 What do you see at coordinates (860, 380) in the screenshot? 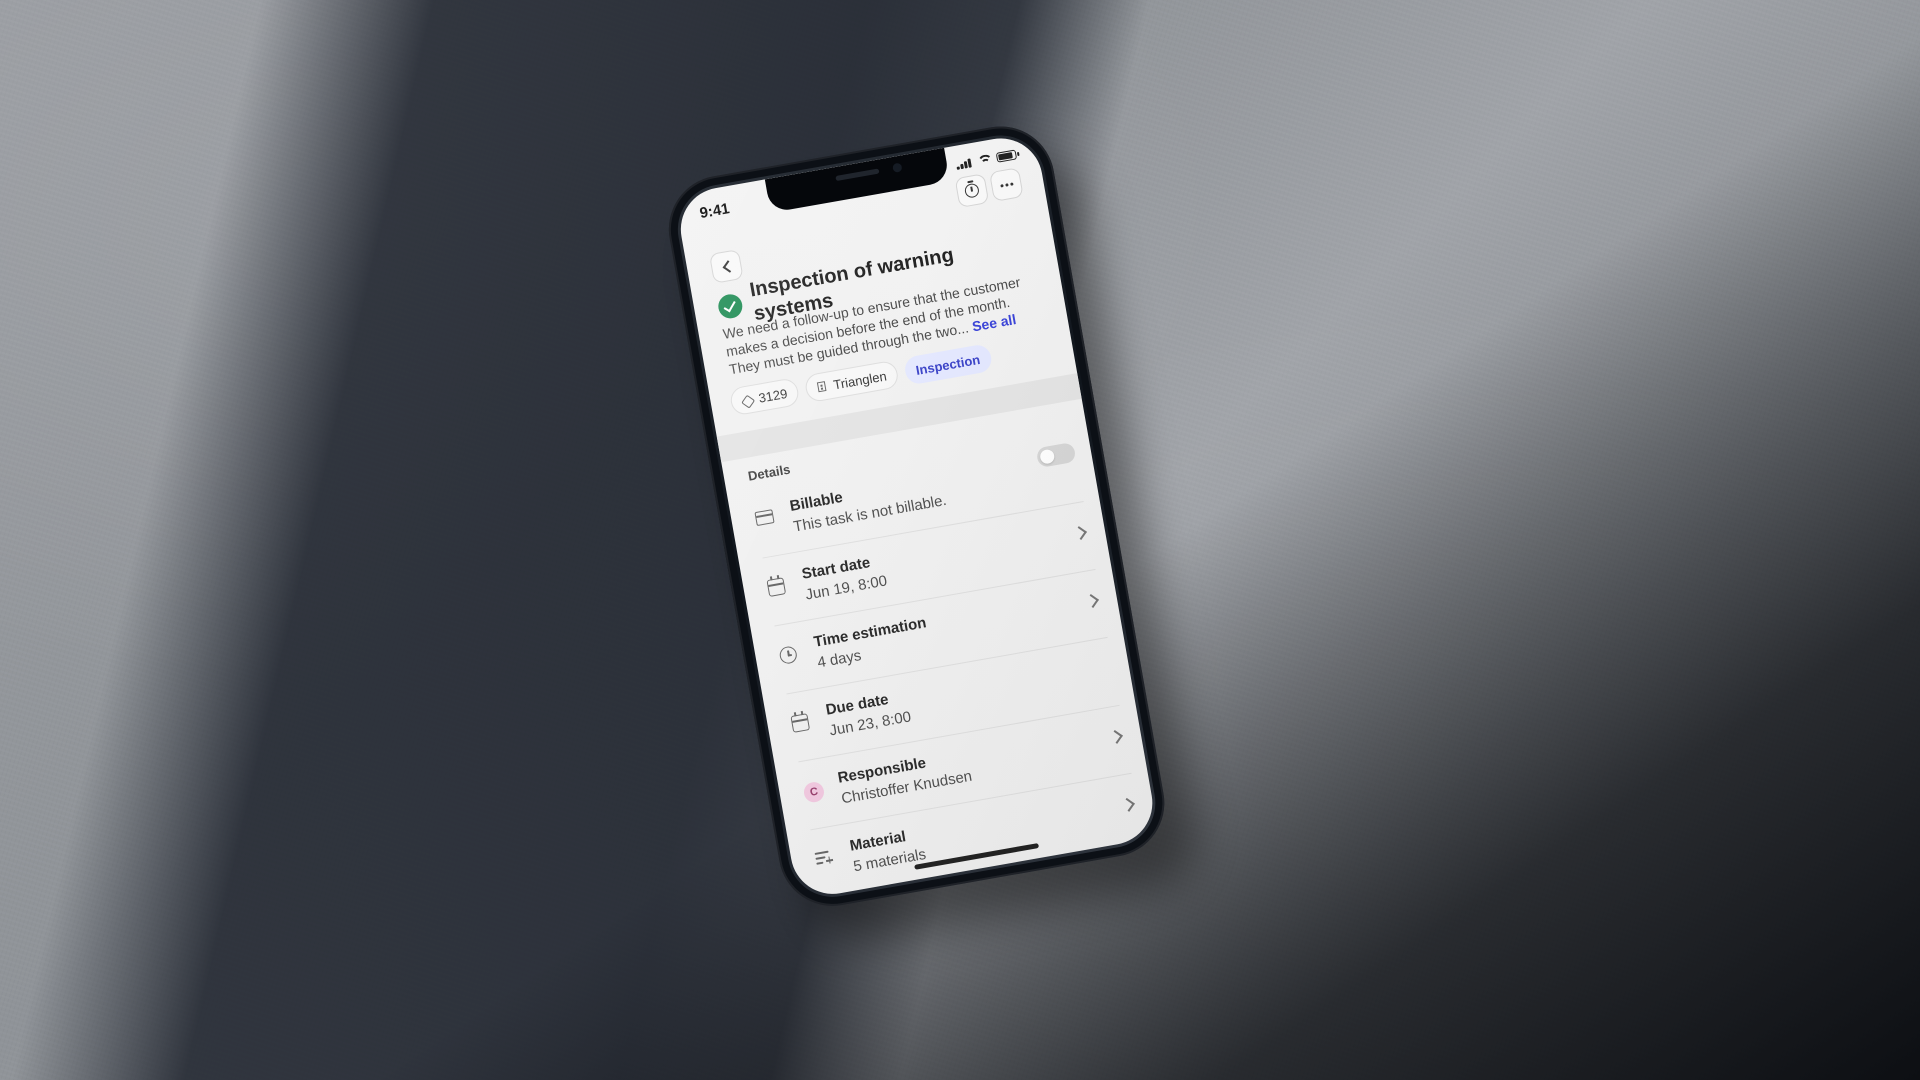
I see `tag-location-label: Trianglen` at bounding box center [860, 380].